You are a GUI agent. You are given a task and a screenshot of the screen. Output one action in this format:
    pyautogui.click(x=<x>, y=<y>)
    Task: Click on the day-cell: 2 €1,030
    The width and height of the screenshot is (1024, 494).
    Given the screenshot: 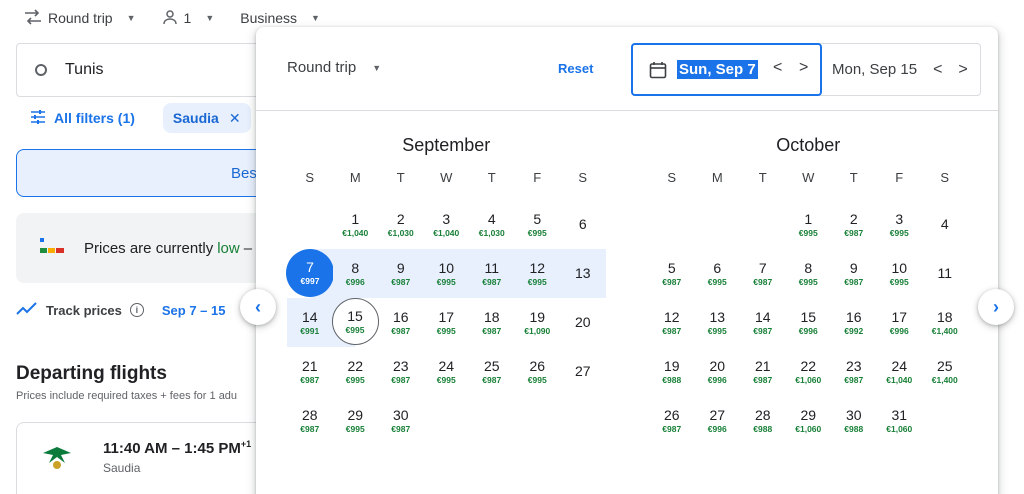 What is the action you would take?
    pyautogui.click(x=401, y=224)
    